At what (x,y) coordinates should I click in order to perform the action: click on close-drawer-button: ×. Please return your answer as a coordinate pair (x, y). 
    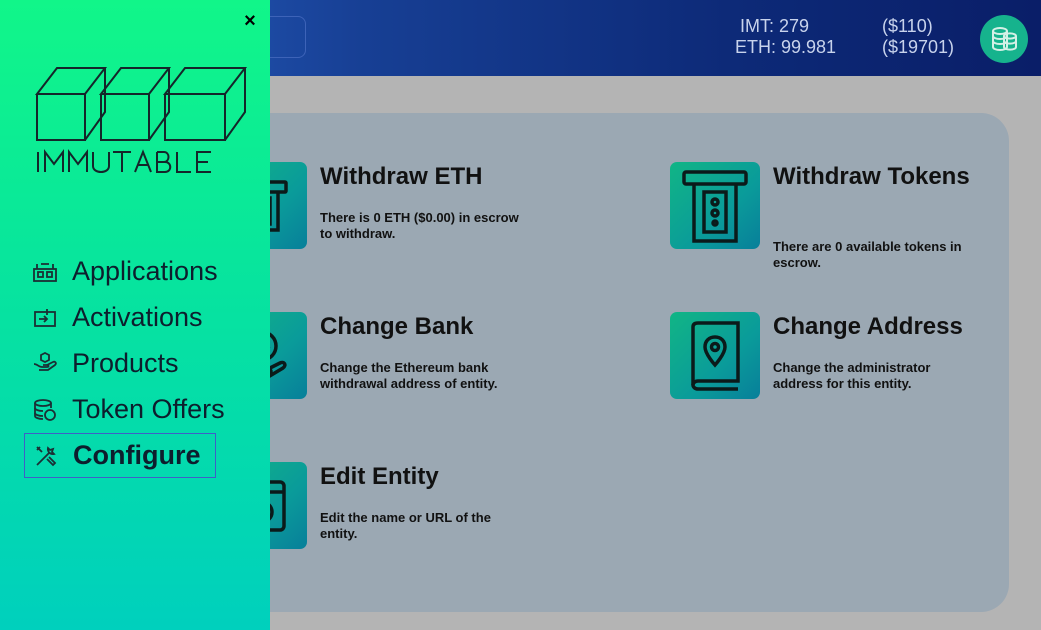
    Looking at the image, I should click on (250, 21).